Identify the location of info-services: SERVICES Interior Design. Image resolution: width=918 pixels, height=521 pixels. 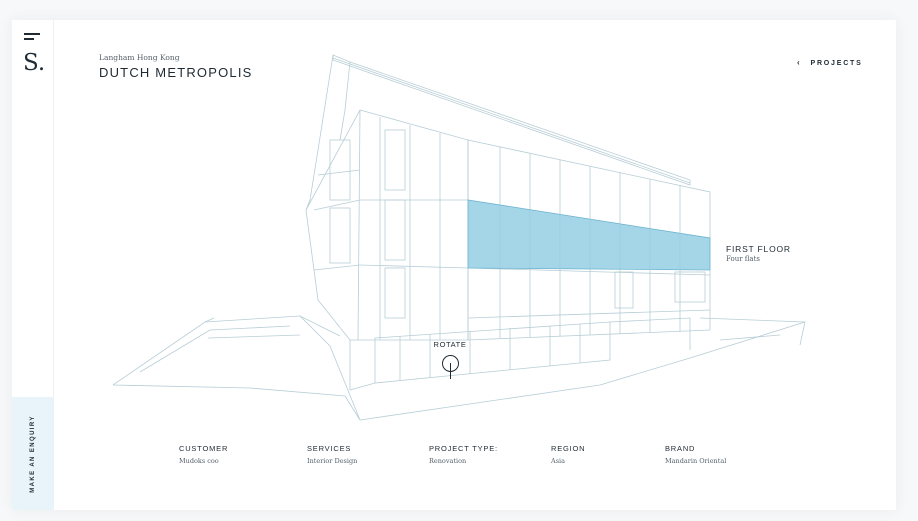
(332, 454).